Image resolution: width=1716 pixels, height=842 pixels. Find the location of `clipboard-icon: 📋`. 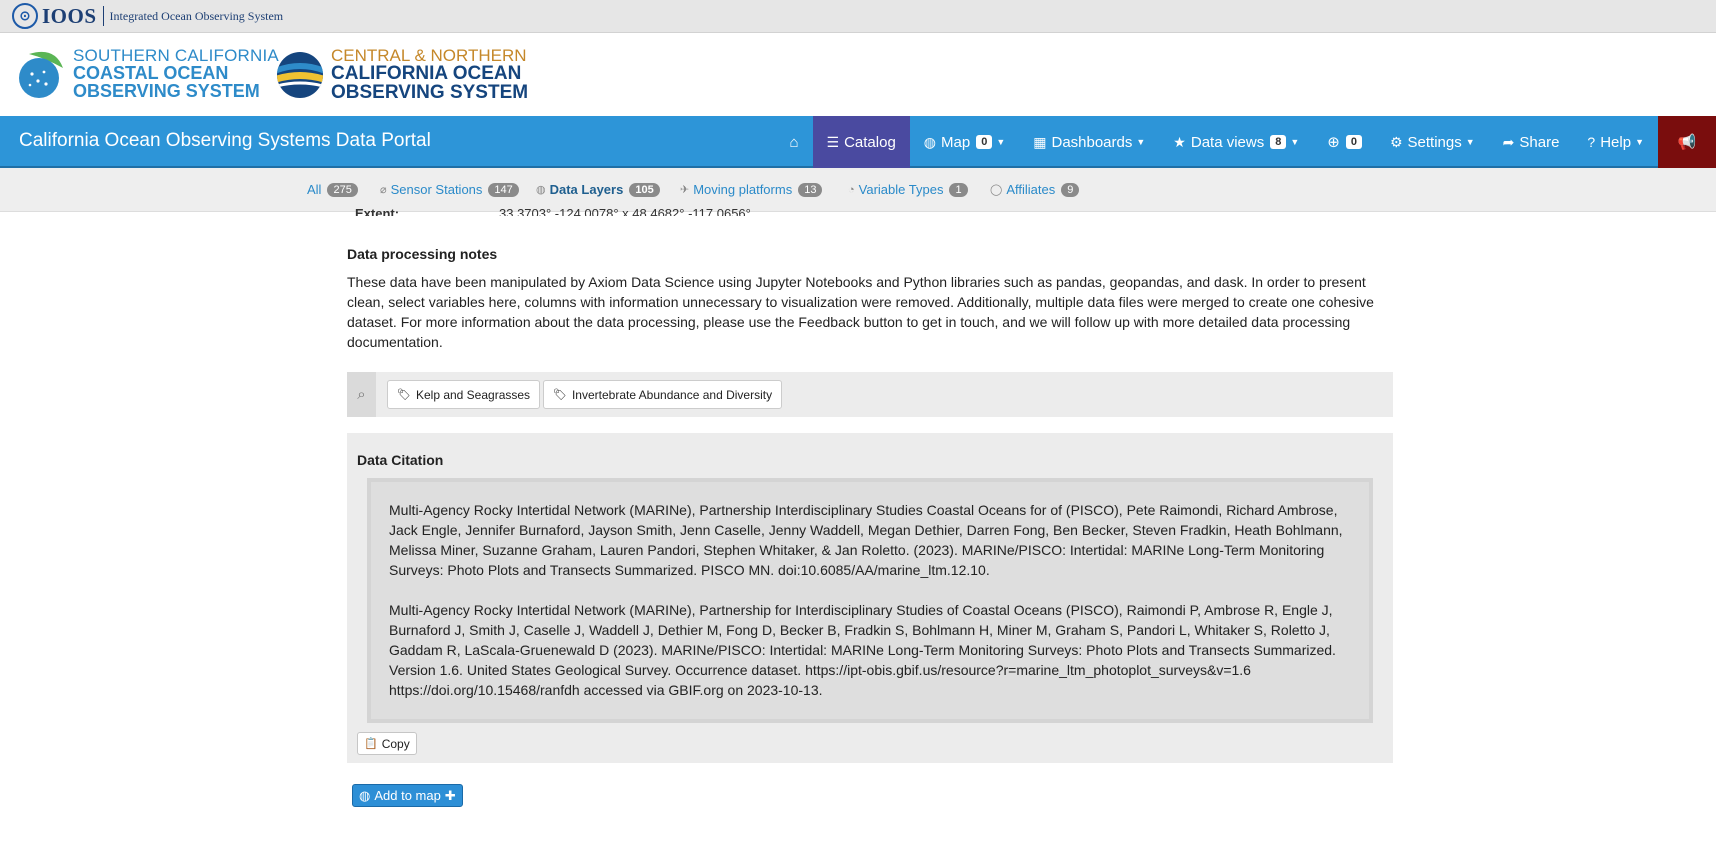

clipboard-icon: 📋 is located at coordinates (371, 744).